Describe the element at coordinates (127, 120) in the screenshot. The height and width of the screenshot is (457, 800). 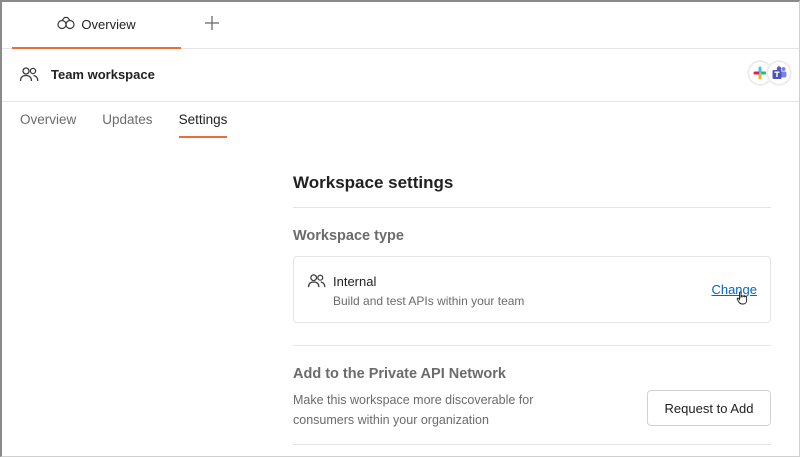
I see `subtab-updates: Updates` at that location.